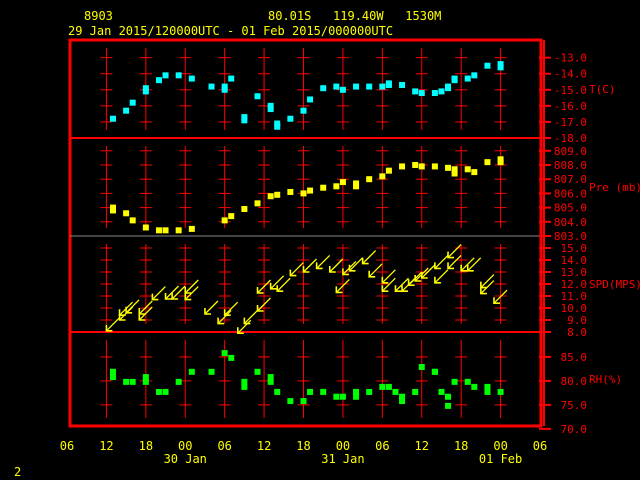 The height and width of the screenshot is (480, 640). I want to click on y-tick-label: -18.0, so click(570, 138).